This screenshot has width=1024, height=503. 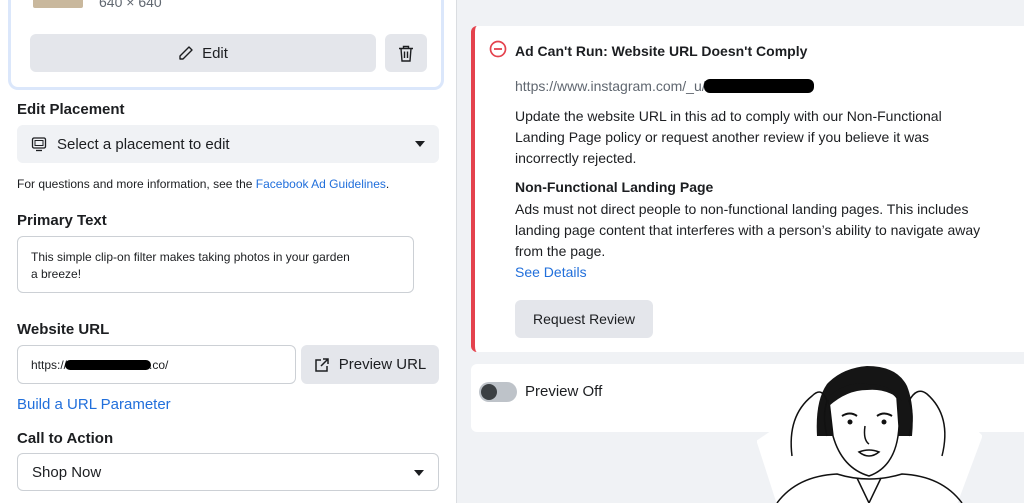 What do you see at coordinates (576, 158) in the screenshot?
I see `alert-message-line: incorrectly rejected.` at bounding box center [576, 158].